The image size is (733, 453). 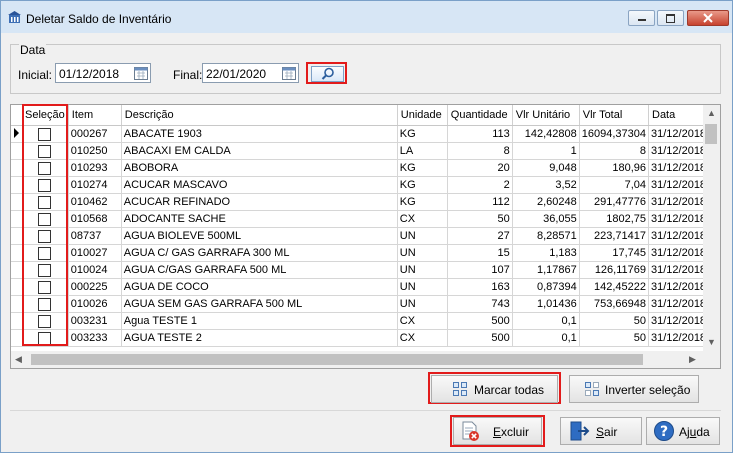 What do you see at coordinates (711, 228) in the screenshot?
I see `vertical-scrollbar: ▲ ▼` at bounding box center [711, 228].